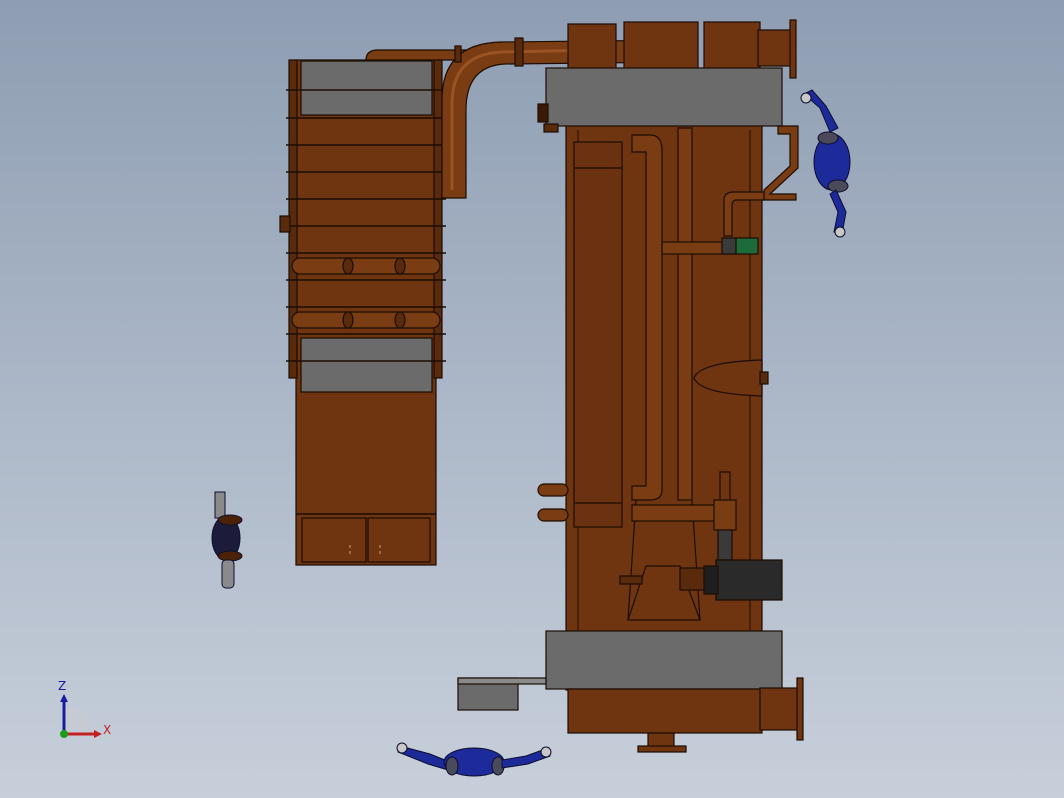 The height and width of the screenshot is (798, 1064). I want to click on motor-flange, so click(711, 580).